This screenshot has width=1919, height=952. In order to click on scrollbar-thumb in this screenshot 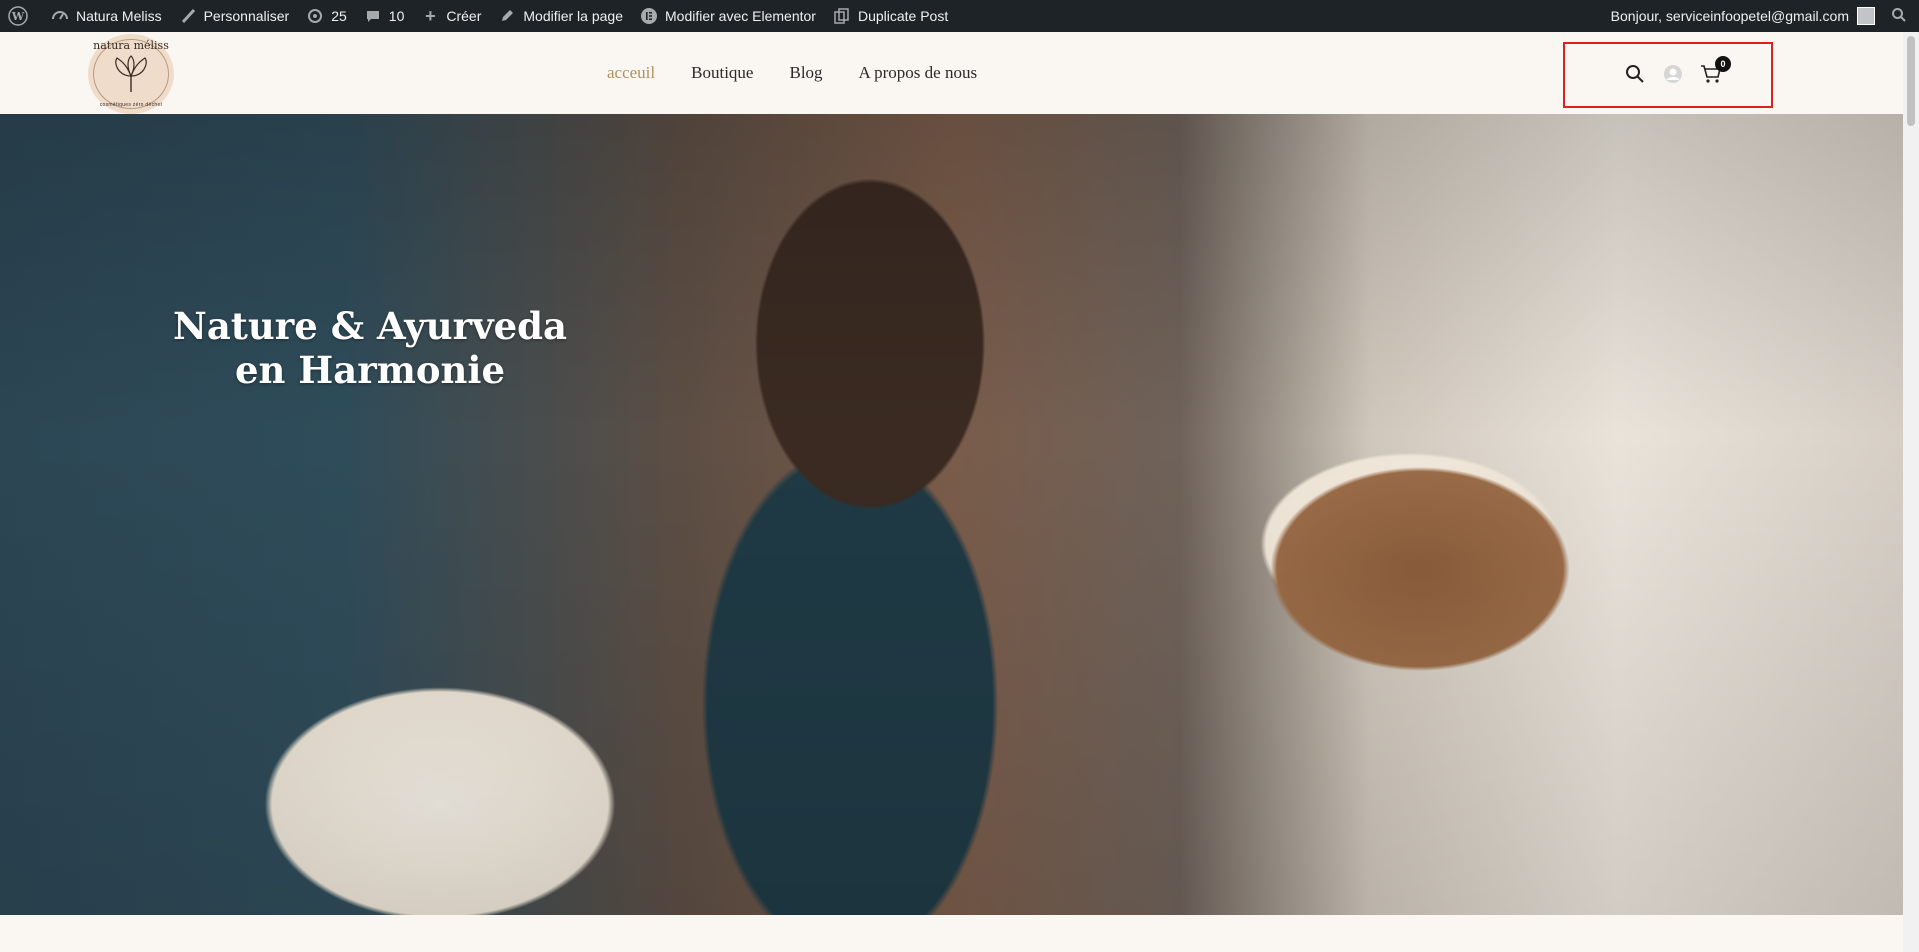, I will do `click(1911, 81)`.